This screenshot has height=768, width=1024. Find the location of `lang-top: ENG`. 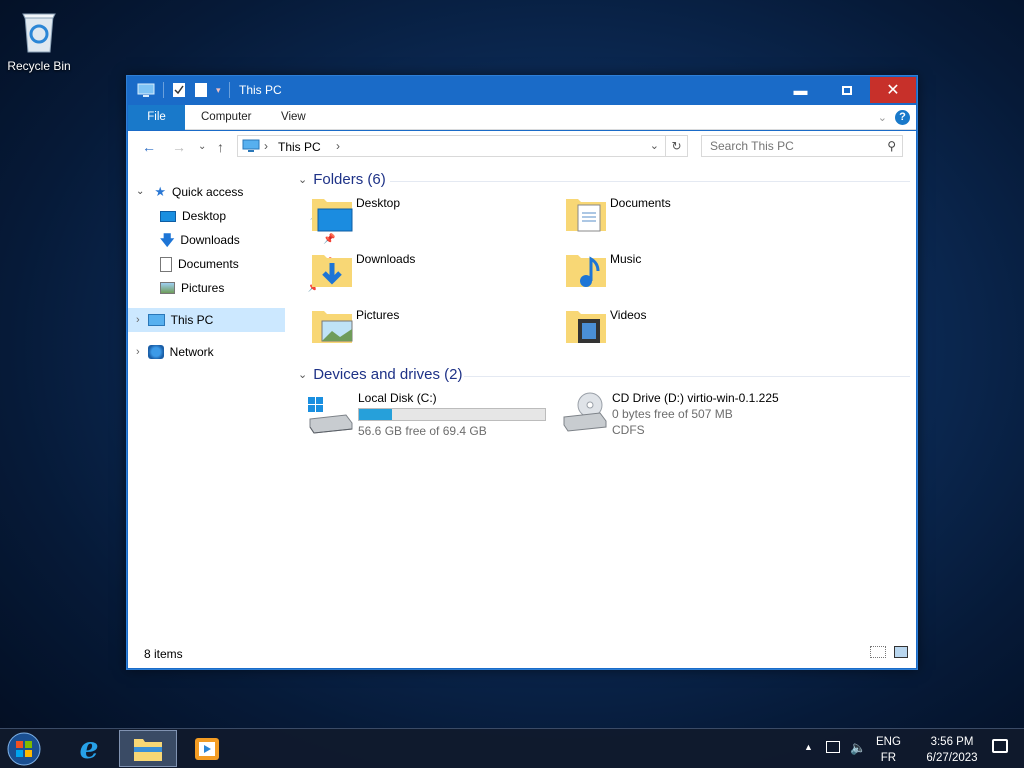

lang-top: ENG is located at coordinates (888, 742).